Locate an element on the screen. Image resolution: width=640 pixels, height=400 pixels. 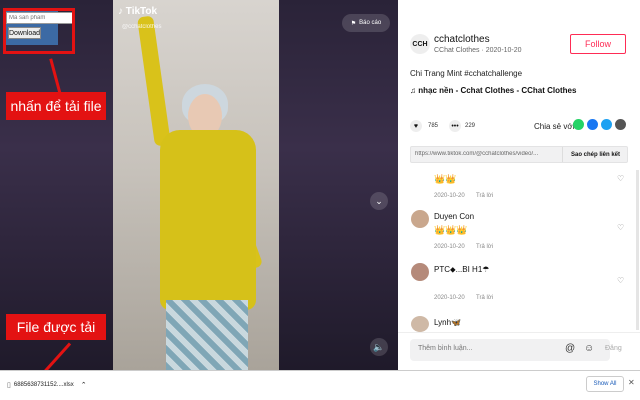
comment-author: Duyen Con is located at coordinates (454, 216).